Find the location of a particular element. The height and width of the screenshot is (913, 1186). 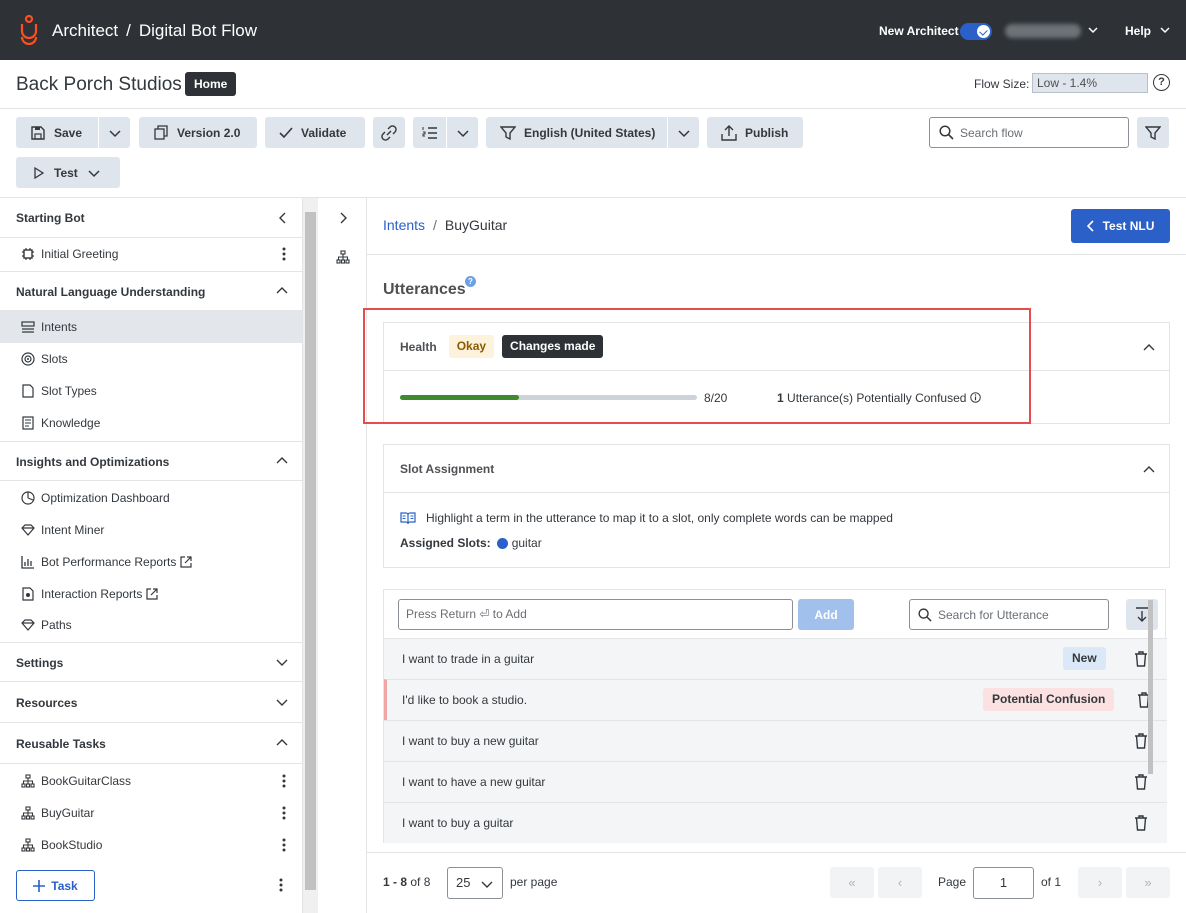

table-row: I want to buy a guitar is located at coordinates (775, 822).